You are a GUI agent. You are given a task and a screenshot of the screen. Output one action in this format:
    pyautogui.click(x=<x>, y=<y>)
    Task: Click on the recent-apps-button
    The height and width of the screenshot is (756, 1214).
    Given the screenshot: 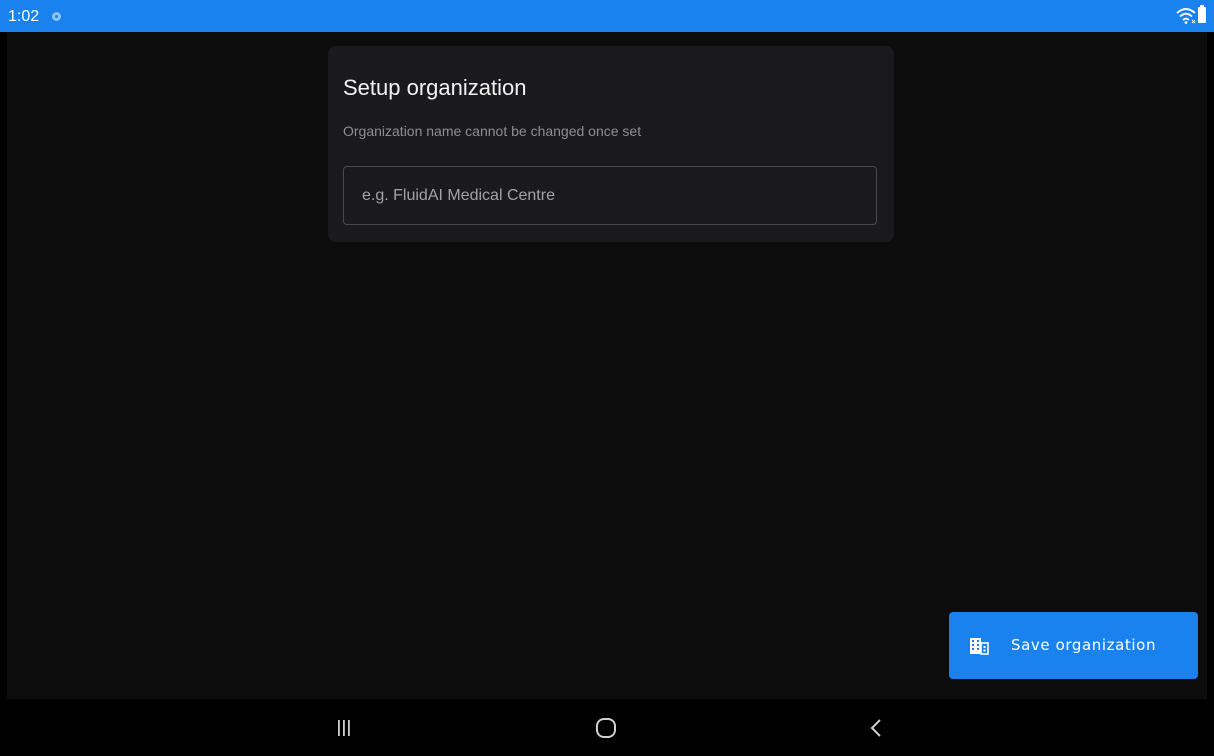 What is the action you would take?
    pyautogui.click(x=344, y=727)
    